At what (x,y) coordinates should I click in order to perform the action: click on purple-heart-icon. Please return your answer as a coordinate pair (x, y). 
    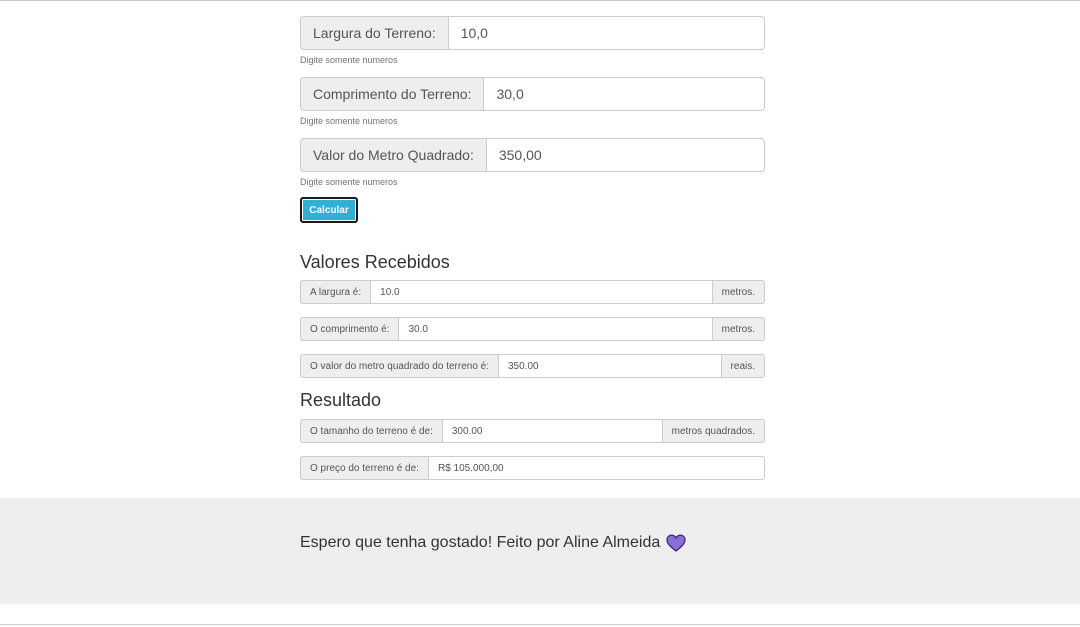
    Looking at the image, I should click on (676, 543).